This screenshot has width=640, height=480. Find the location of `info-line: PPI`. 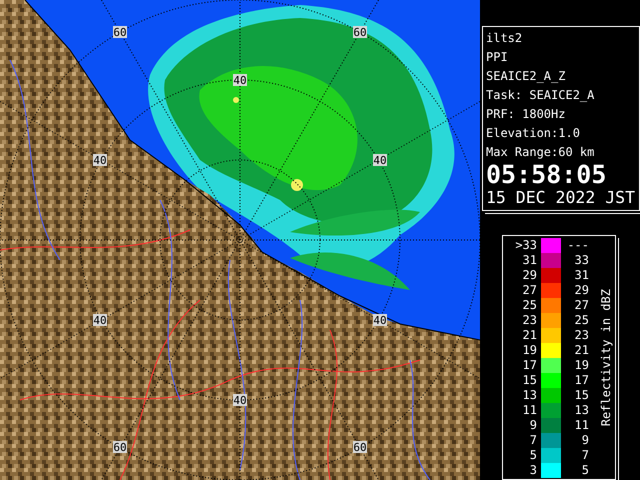

info-line: PPI is located at coordinates (497, 57).